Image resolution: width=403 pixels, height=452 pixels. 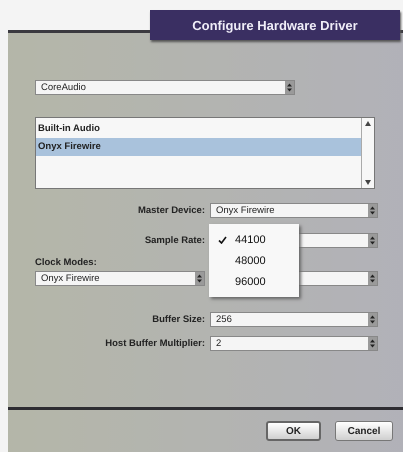 I want to click on scroll-up-arrow-icon, so click(x=368, y=123).